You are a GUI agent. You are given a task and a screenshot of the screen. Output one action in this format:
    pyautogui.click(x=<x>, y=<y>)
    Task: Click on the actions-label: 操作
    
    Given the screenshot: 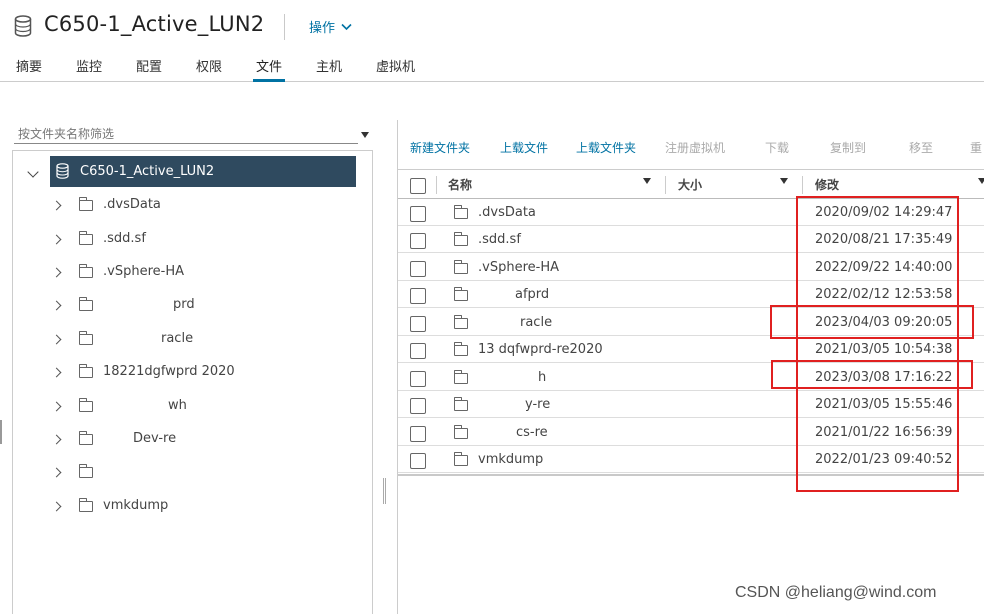 What is the action you would take?
    pyautogui.click(x=322, y=28)
    